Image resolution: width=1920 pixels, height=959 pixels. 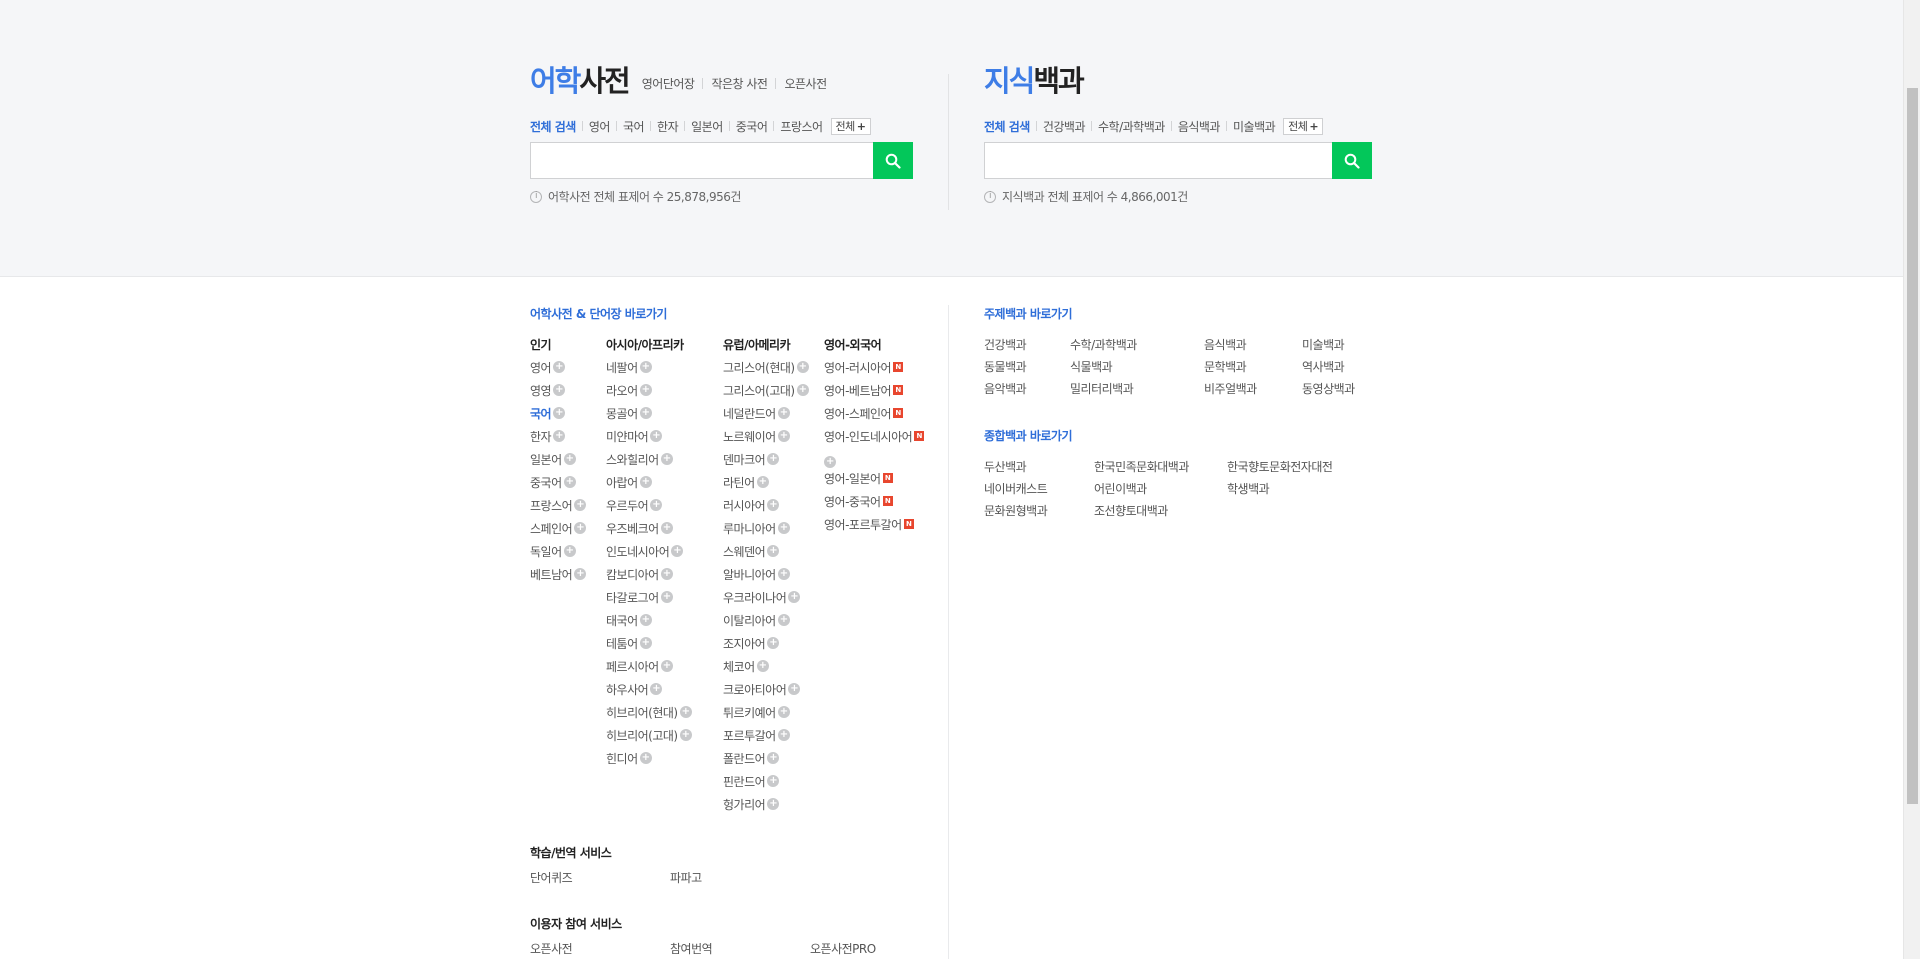 What do you see at coordinates (1254, 126) in the screenshot?
I see `tab-art: 미술백과` at bounding box center [1254, 126].